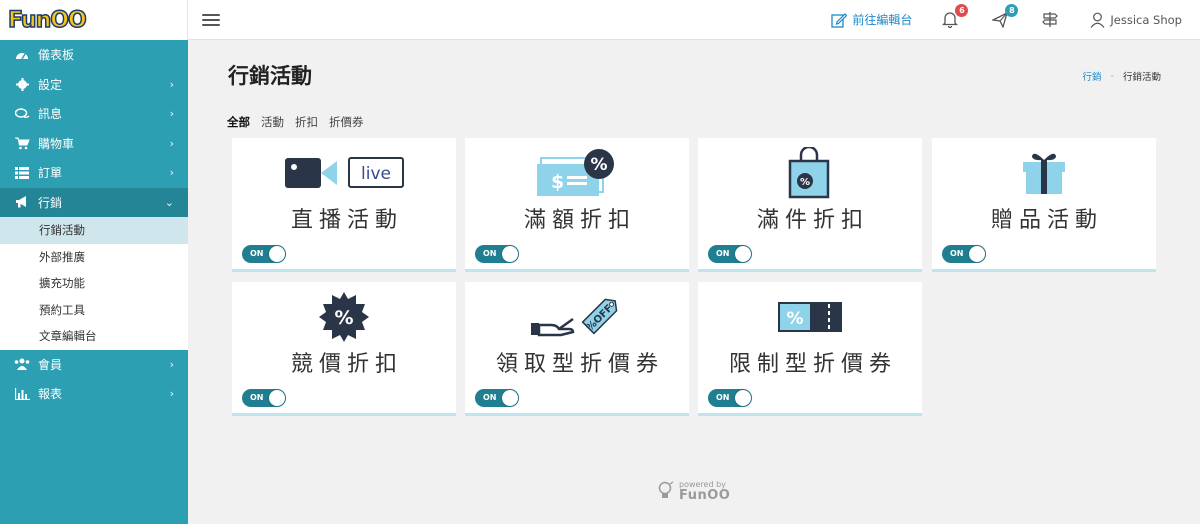 Image resolution: width=1200 pixels, height=524 pixels. I want to click on campaign-card-claim-coupon: %OFF 領取型折價券 ON, so click(577, 349).